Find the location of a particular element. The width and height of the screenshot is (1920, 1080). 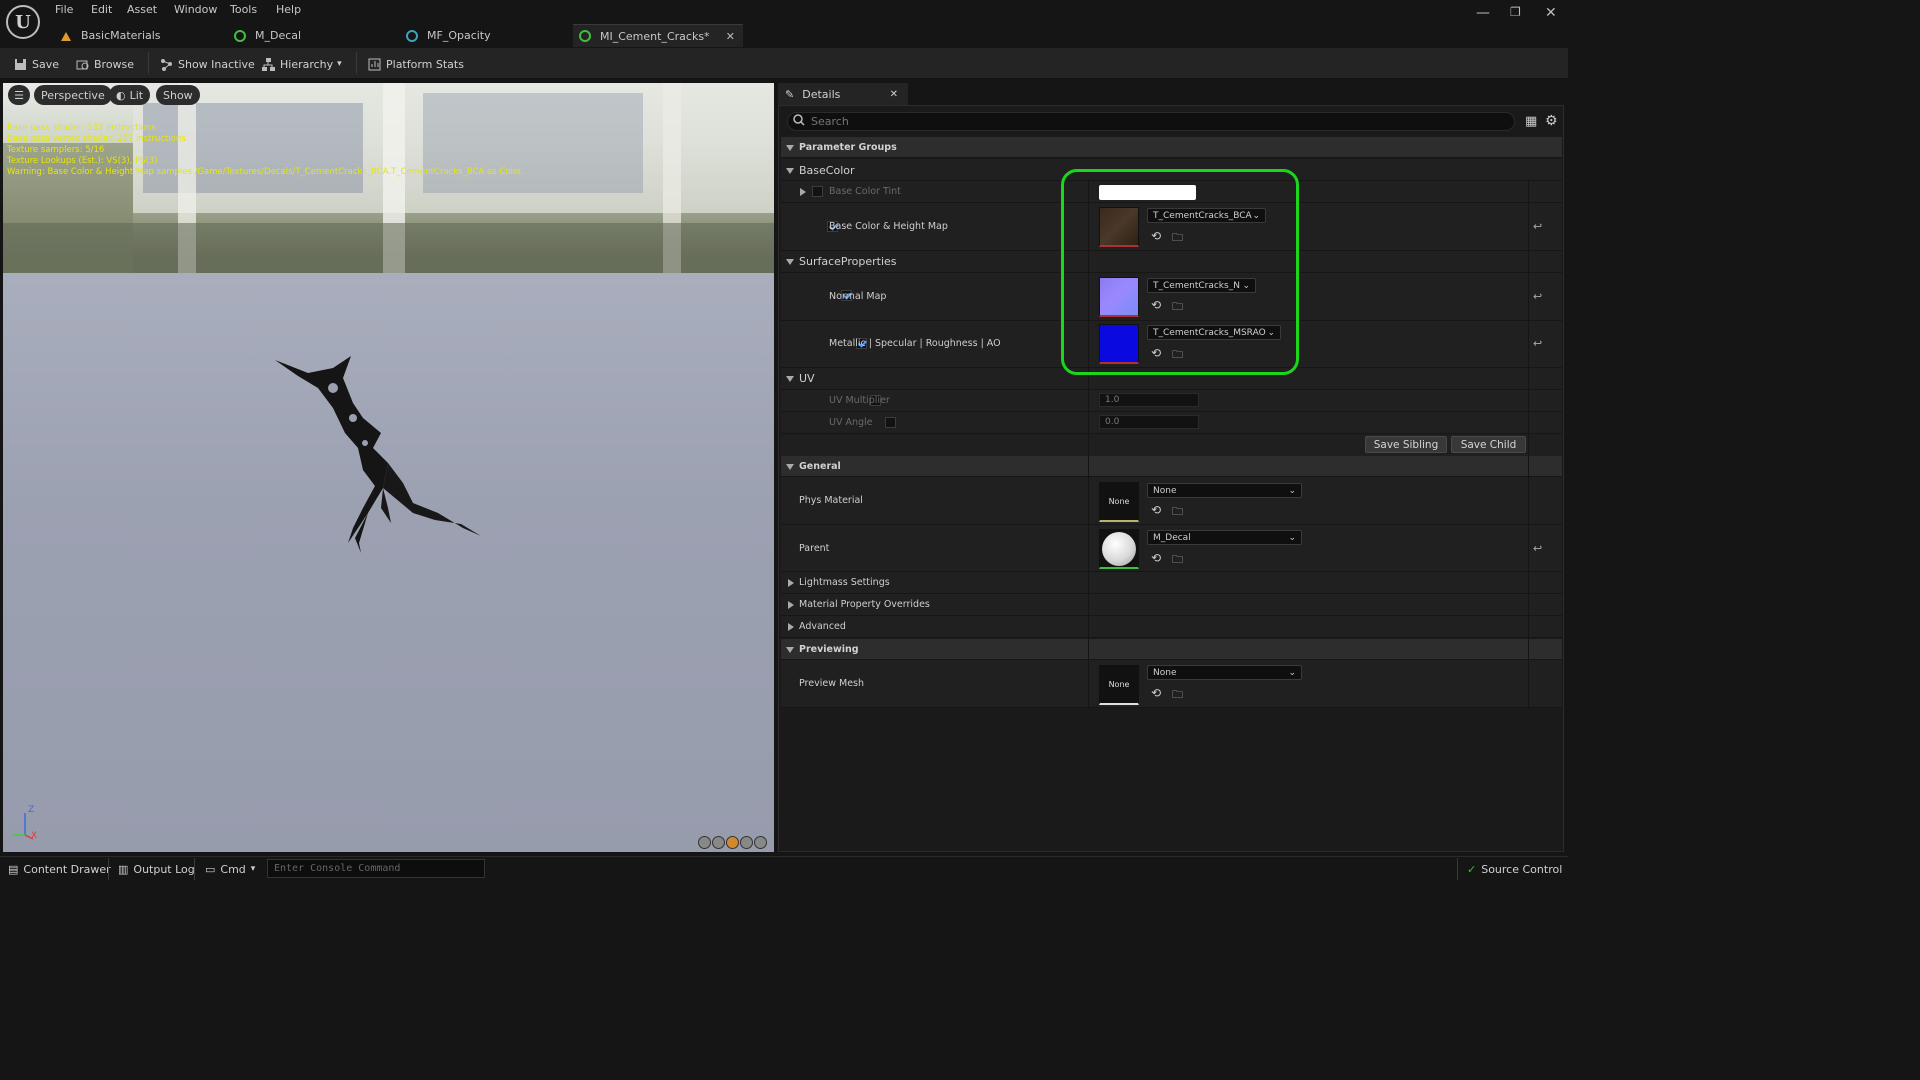

preview-mesh-thumb-label: None is located at coordinates (1119, 684).